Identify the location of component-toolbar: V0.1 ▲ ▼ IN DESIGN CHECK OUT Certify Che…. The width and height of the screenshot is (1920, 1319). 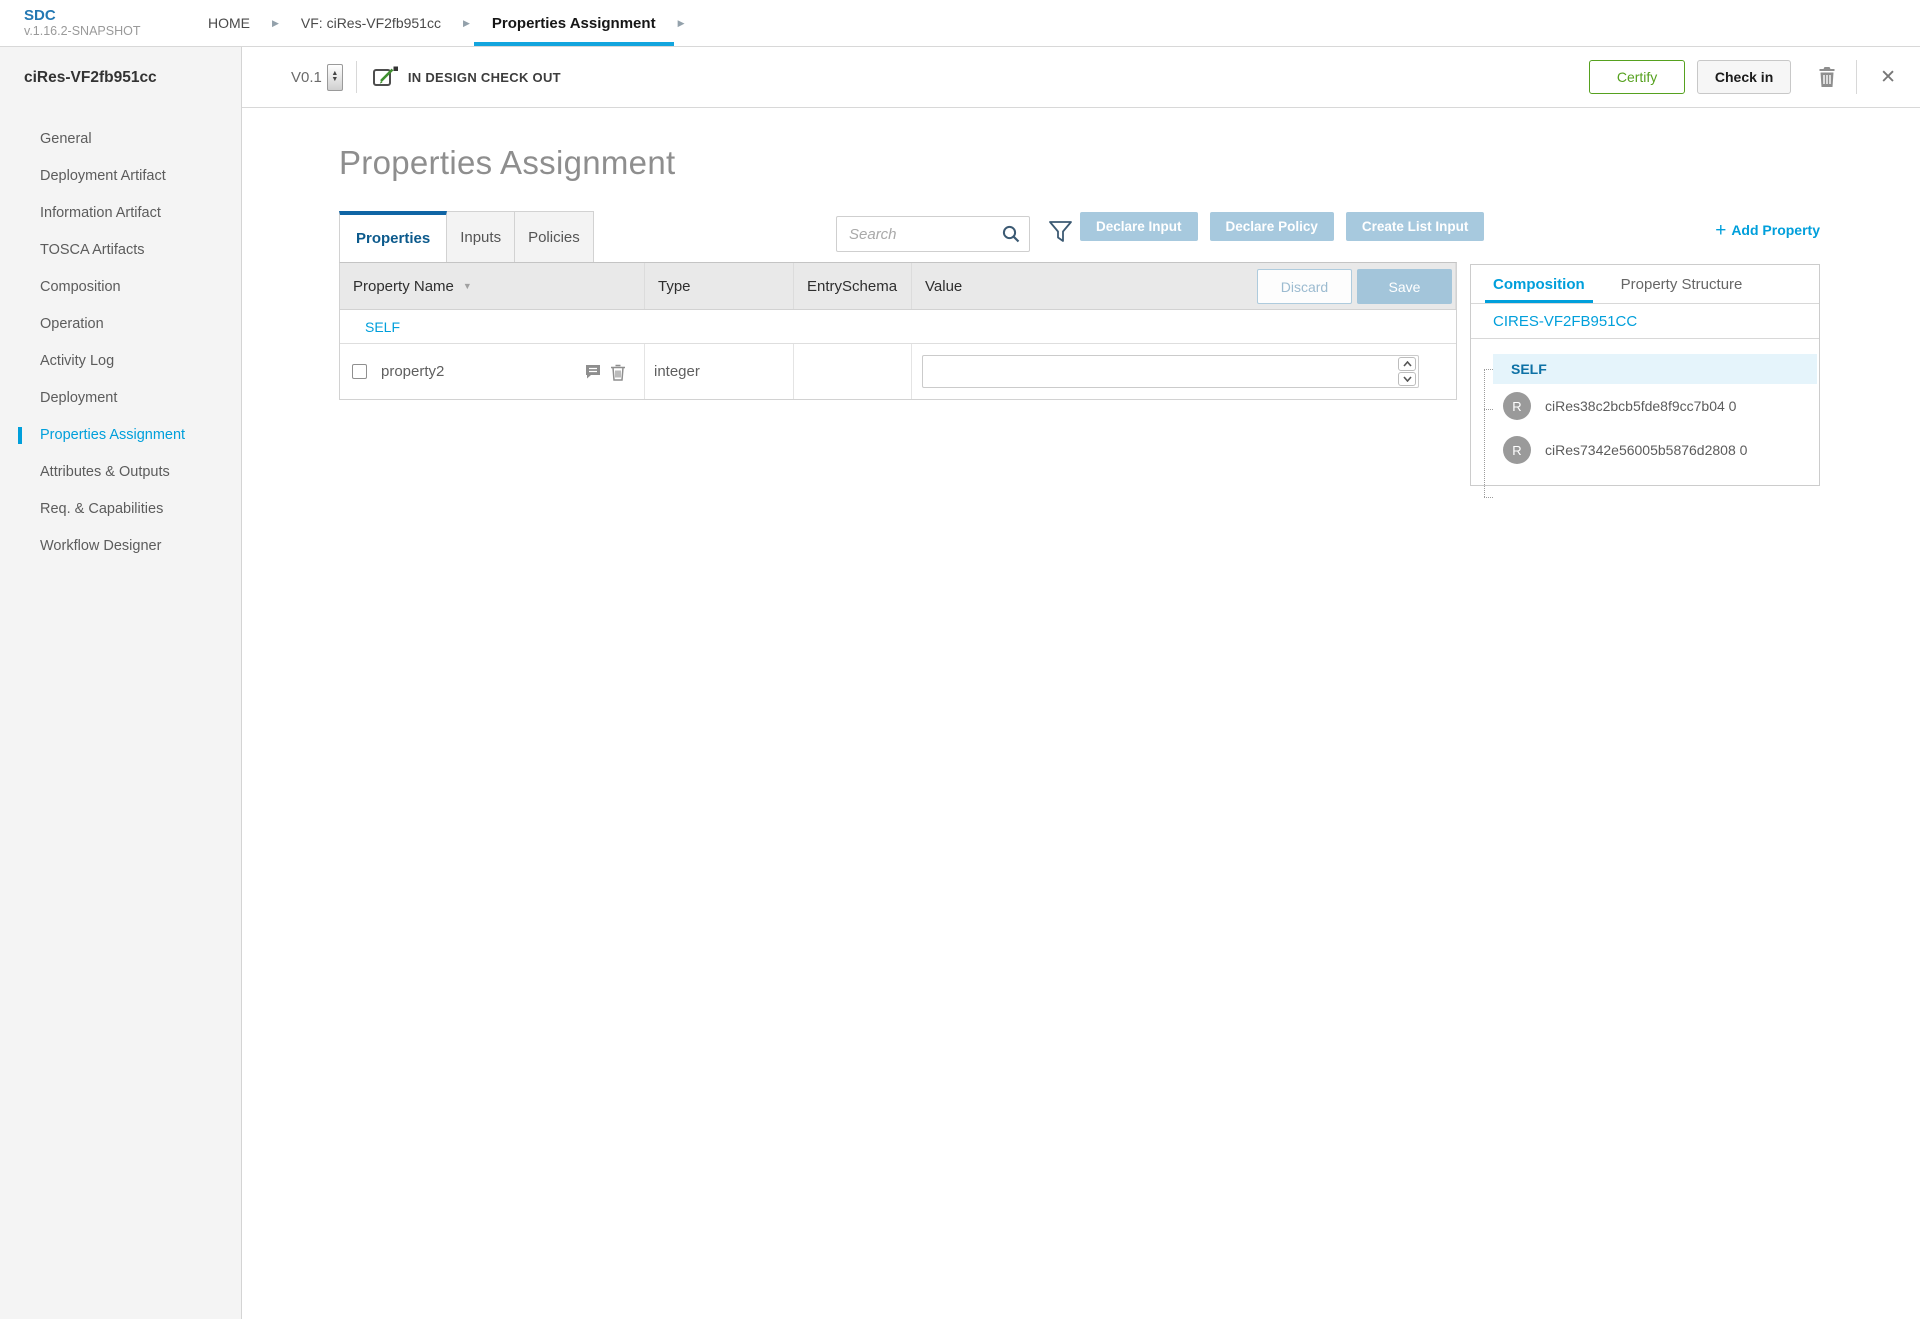
(1081, 77).